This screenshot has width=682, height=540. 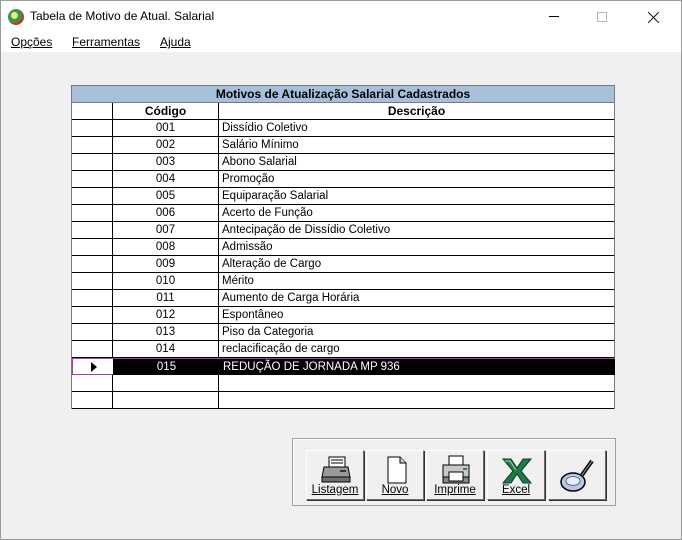 I want to click on table-row: 014 reclacificação de cargo, so click(x=343, y=349).